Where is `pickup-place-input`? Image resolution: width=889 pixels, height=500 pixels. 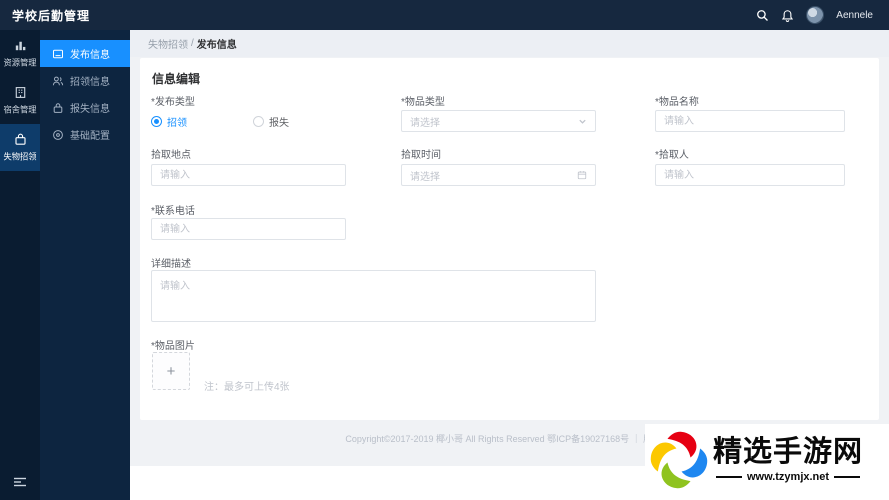 pickup-place-input is located at coordinates (248, 175).